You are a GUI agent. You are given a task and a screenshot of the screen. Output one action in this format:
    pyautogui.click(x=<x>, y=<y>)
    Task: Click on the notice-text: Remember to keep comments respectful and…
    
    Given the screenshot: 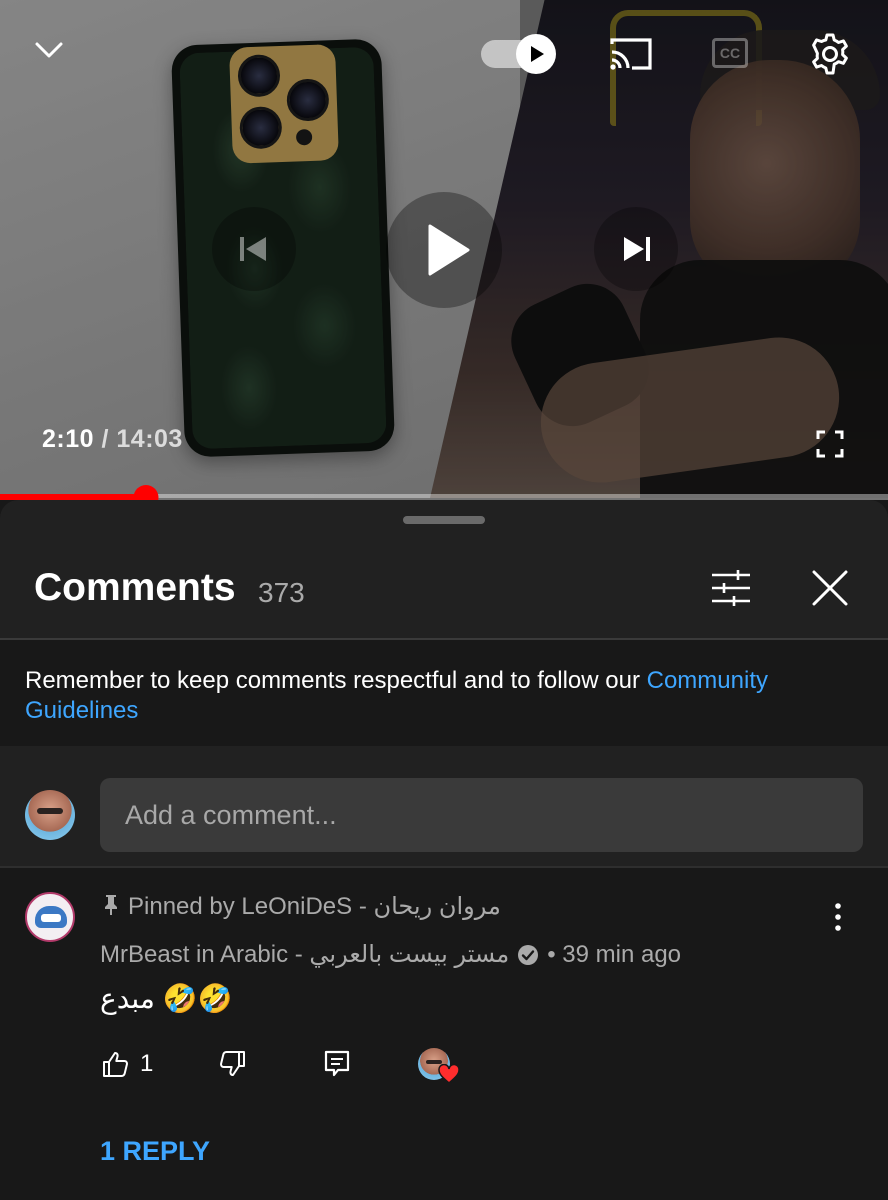 What is the action you would take?
    pyautogui.click(x=336, y=680)
    